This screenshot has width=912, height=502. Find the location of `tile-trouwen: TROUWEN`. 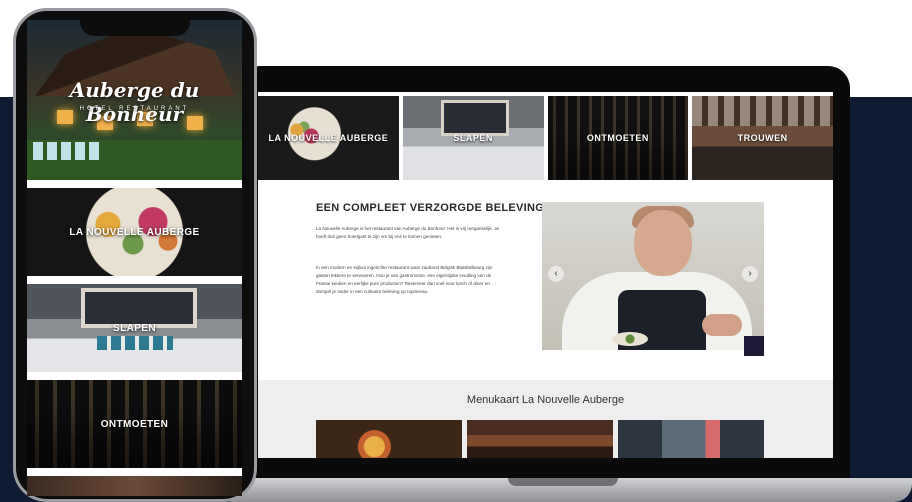

tile-trouwen: TROUWEN is located at coordinates (762, 138).